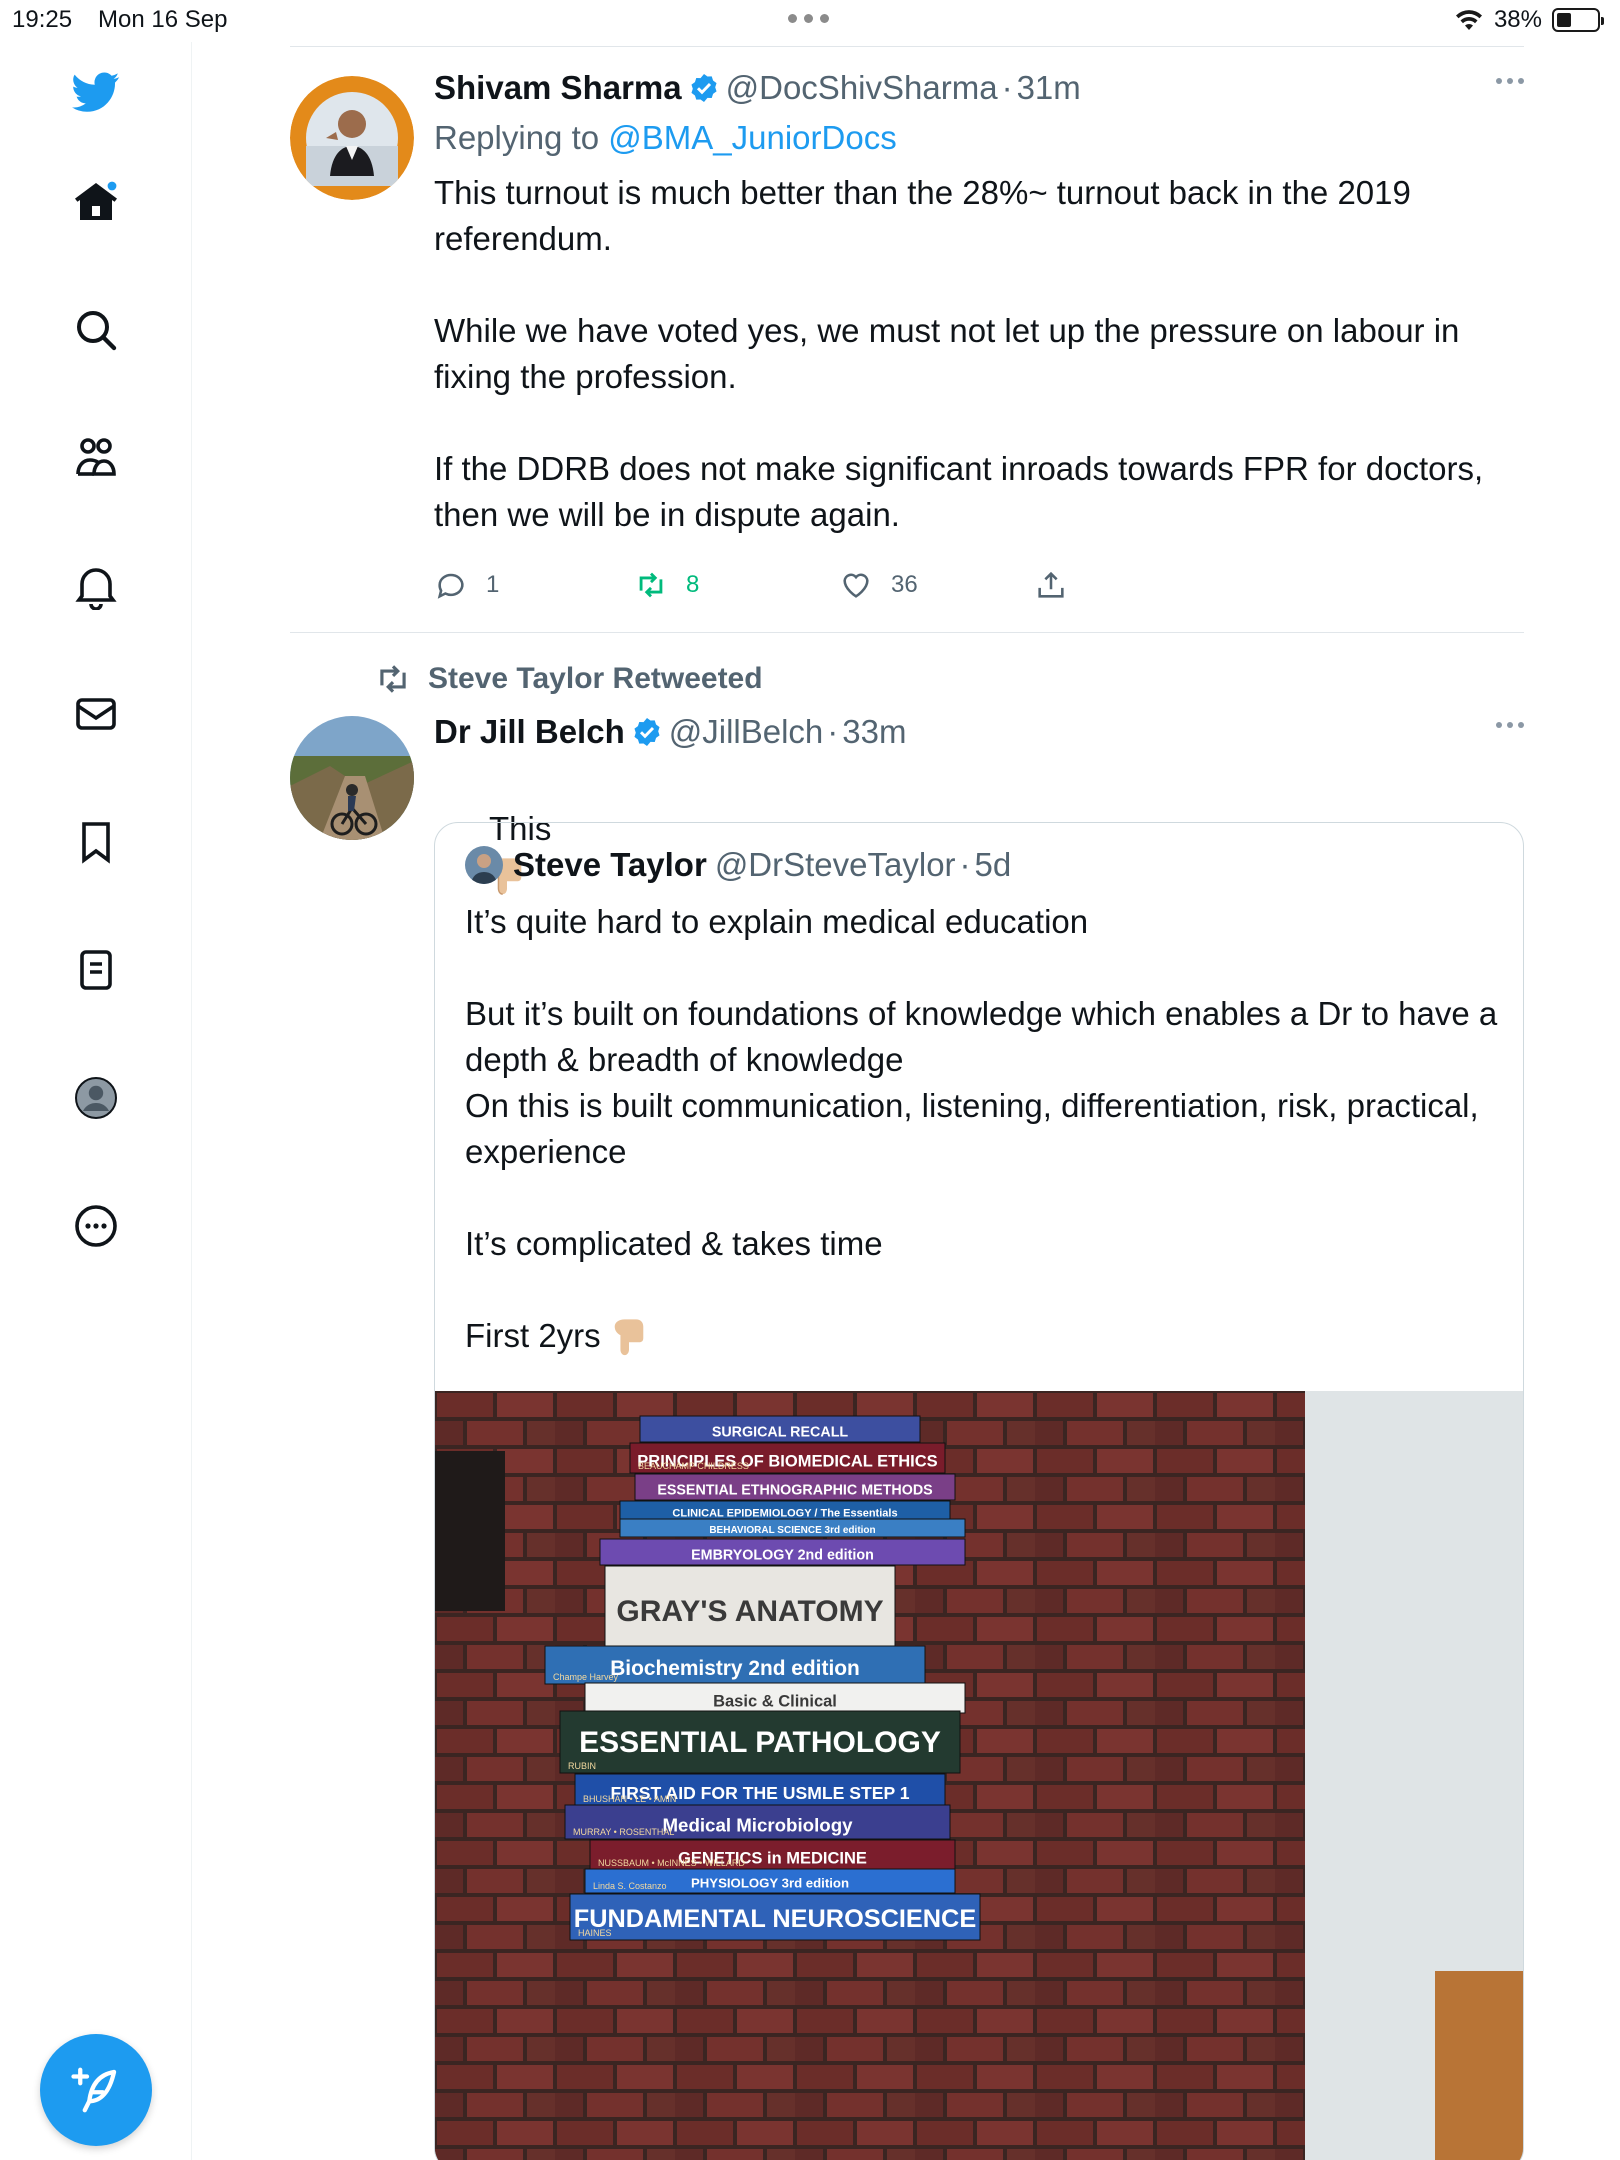 This screenshot has width=1620, height=2160. Describe the element at coordinates (1578, 20) in the screenshot. I see `battery-icon` at that location.